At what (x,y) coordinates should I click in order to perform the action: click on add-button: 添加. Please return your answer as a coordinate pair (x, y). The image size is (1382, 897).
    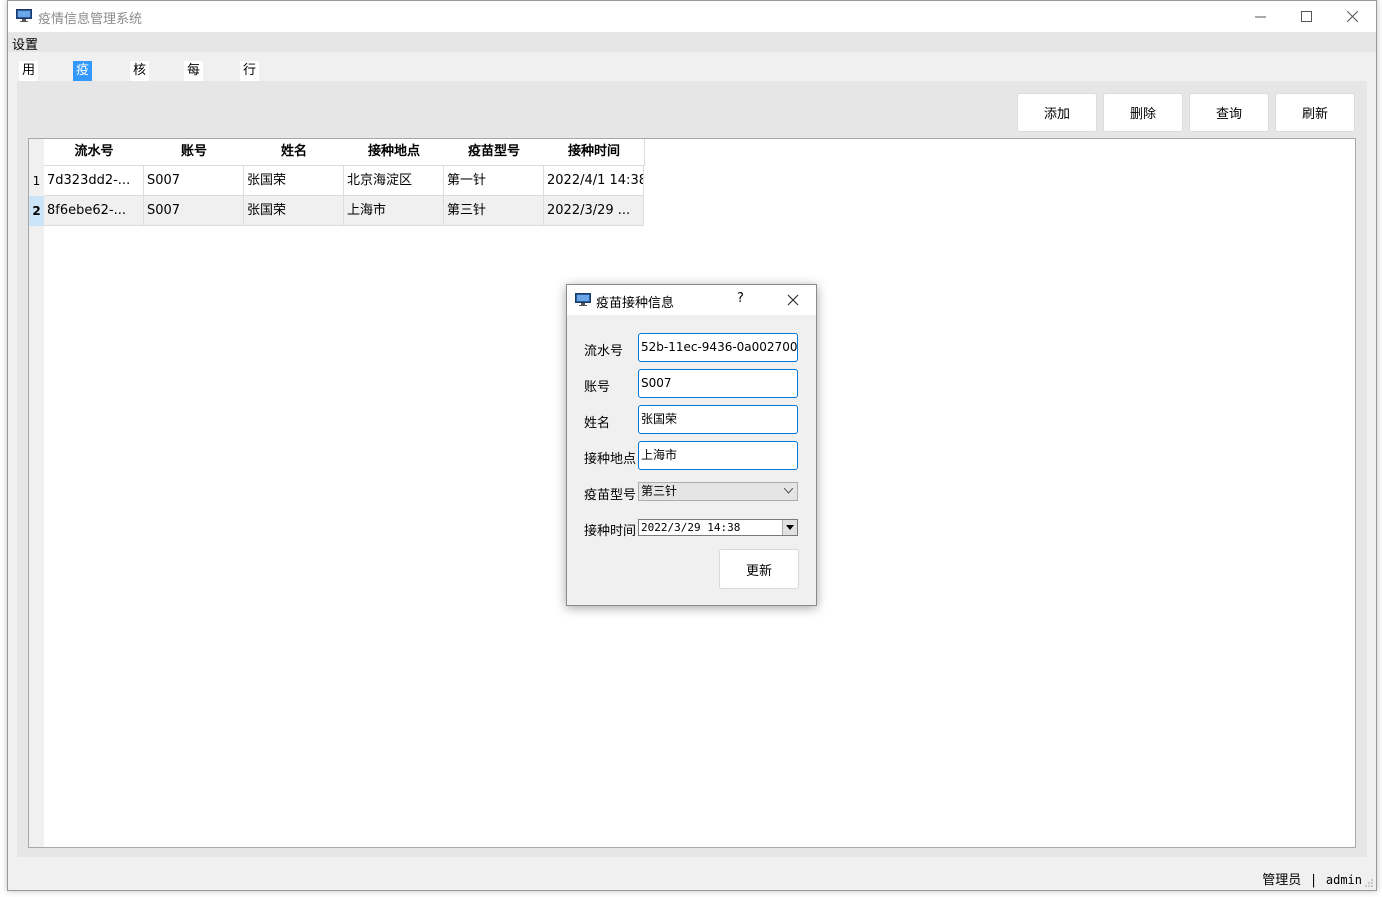
    Looking at the image, I should click on (1057, 112).